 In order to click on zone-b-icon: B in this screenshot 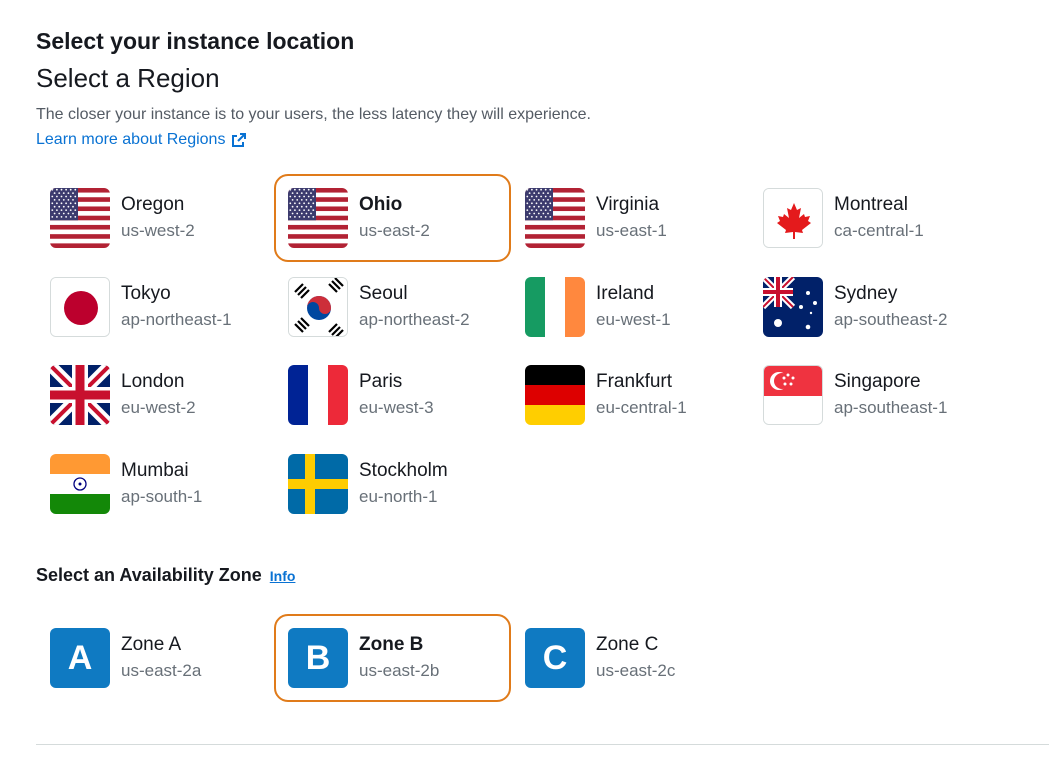, I will do `click(318, 658)`.